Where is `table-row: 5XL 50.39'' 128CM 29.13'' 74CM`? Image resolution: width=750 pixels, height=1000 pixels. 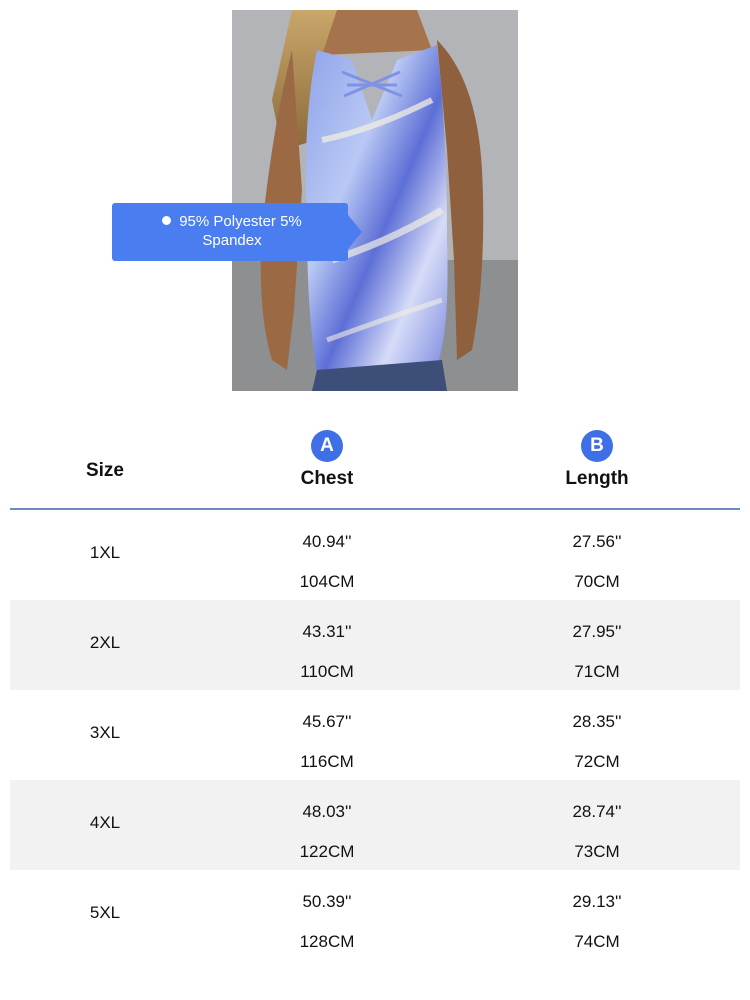
table-row: 5XL 50.39'' 128CM 29.13'' 74CM is located at coordinates (375, 915).